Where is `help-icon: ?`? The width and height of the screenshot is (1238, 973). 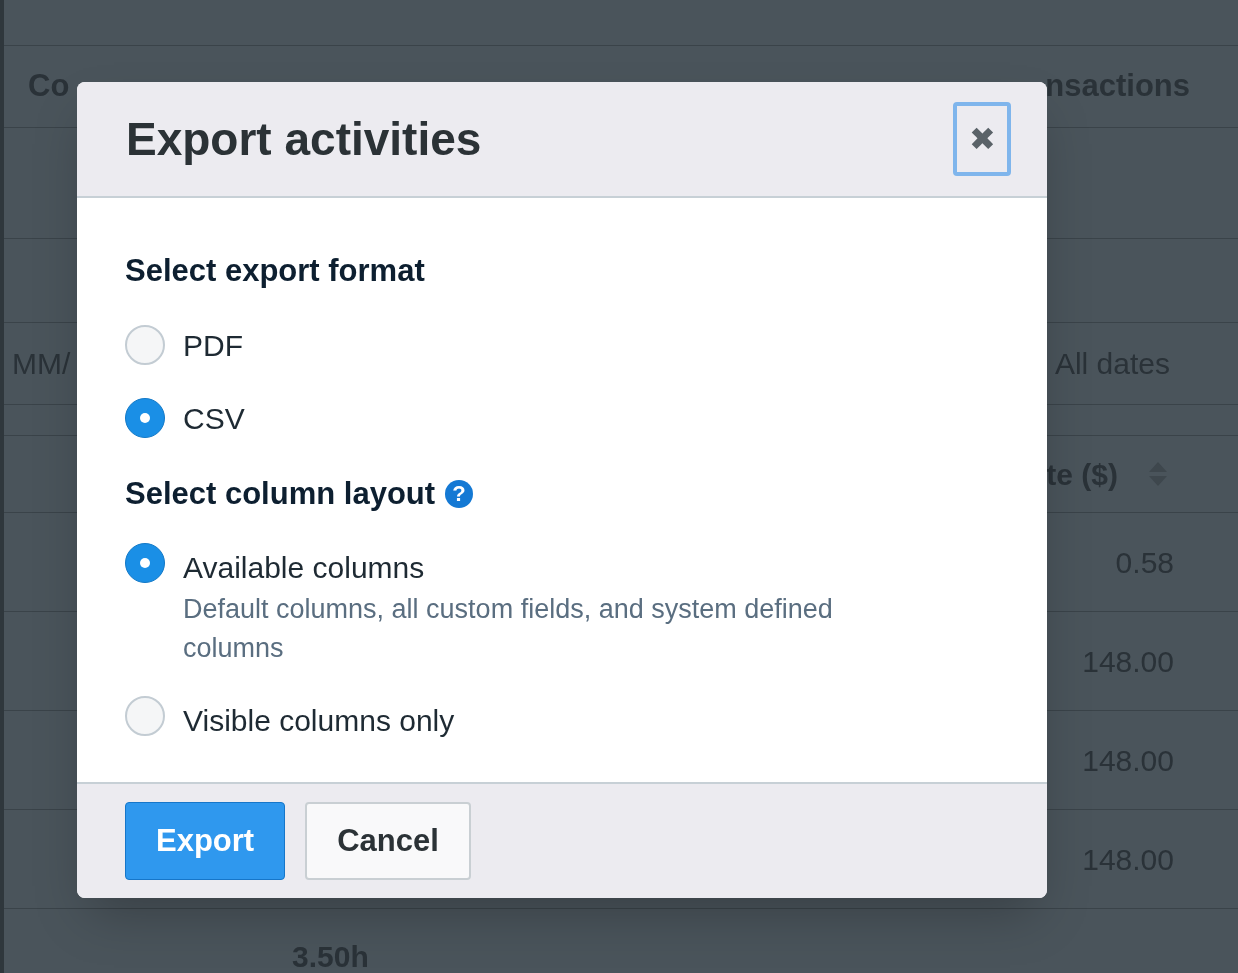
help-icon: ? is located at coordinates (459, 493).